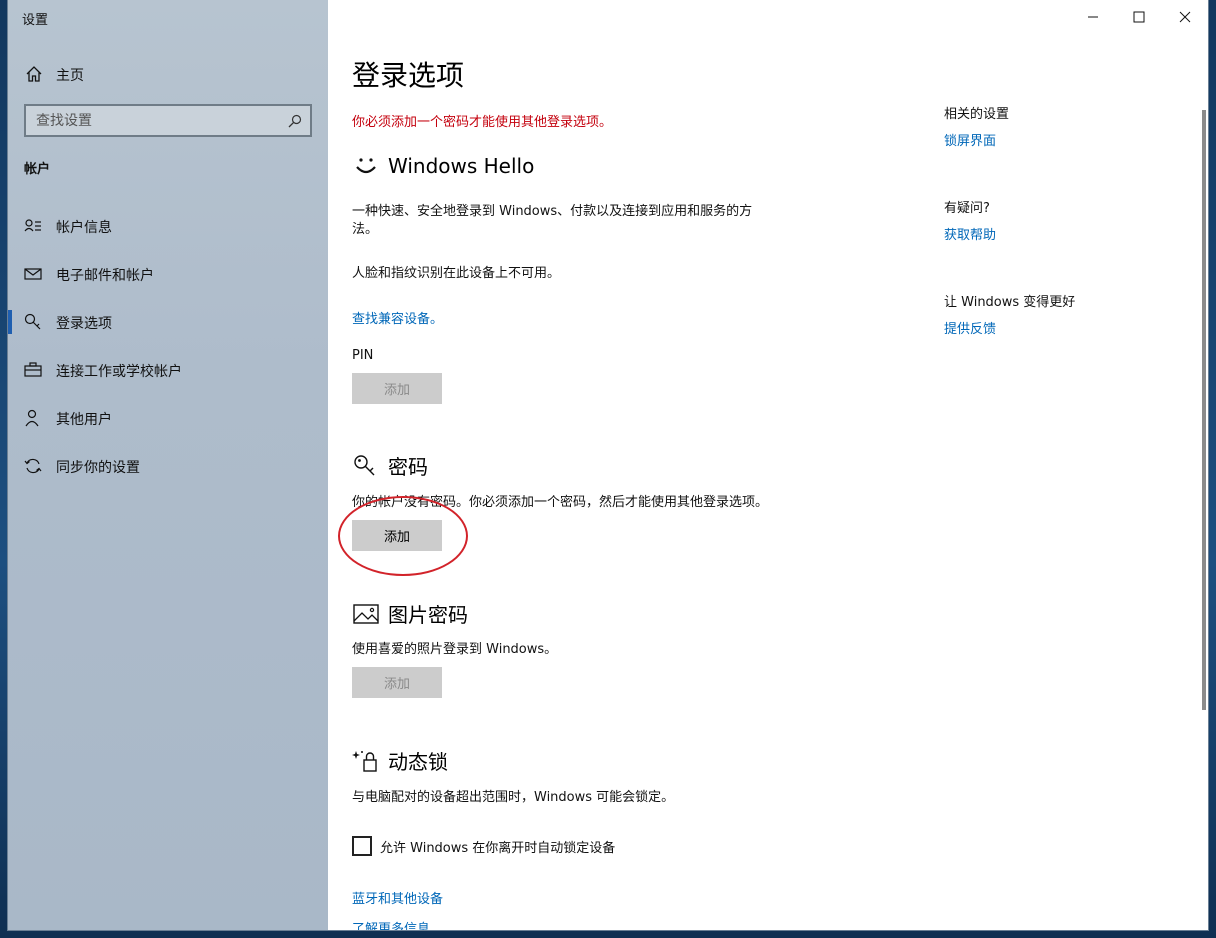  I want to click on password-heading: 密码, so click(390, 465).